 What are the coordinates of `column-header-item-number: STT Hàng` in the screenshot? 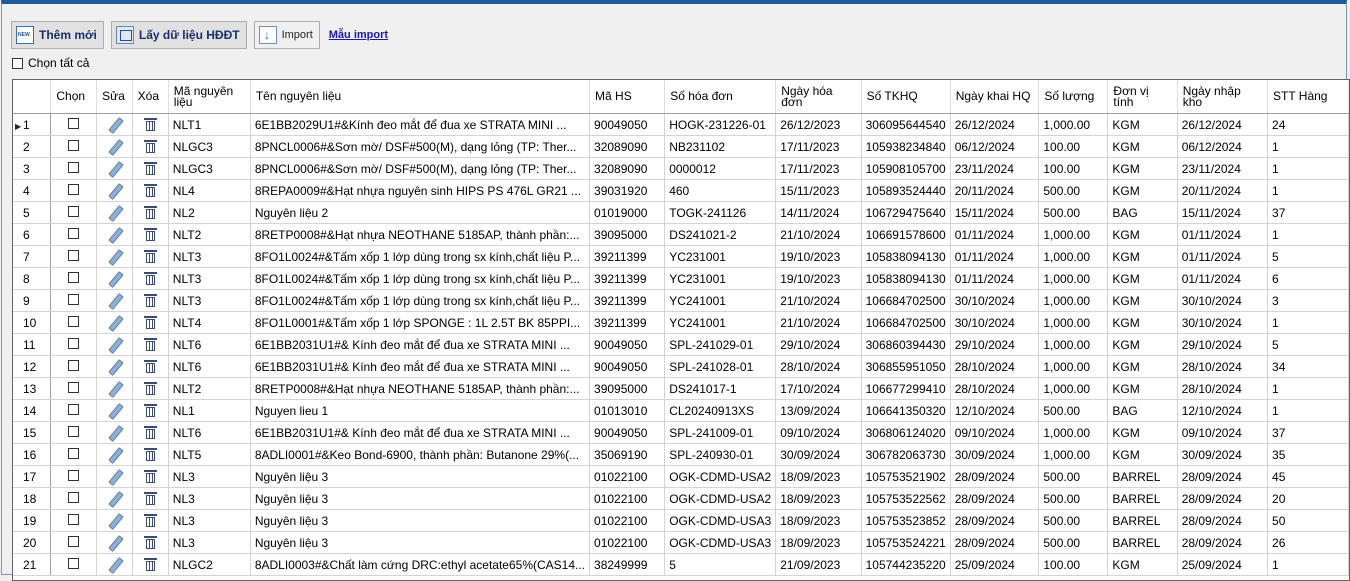 It's located at (1308, 97).